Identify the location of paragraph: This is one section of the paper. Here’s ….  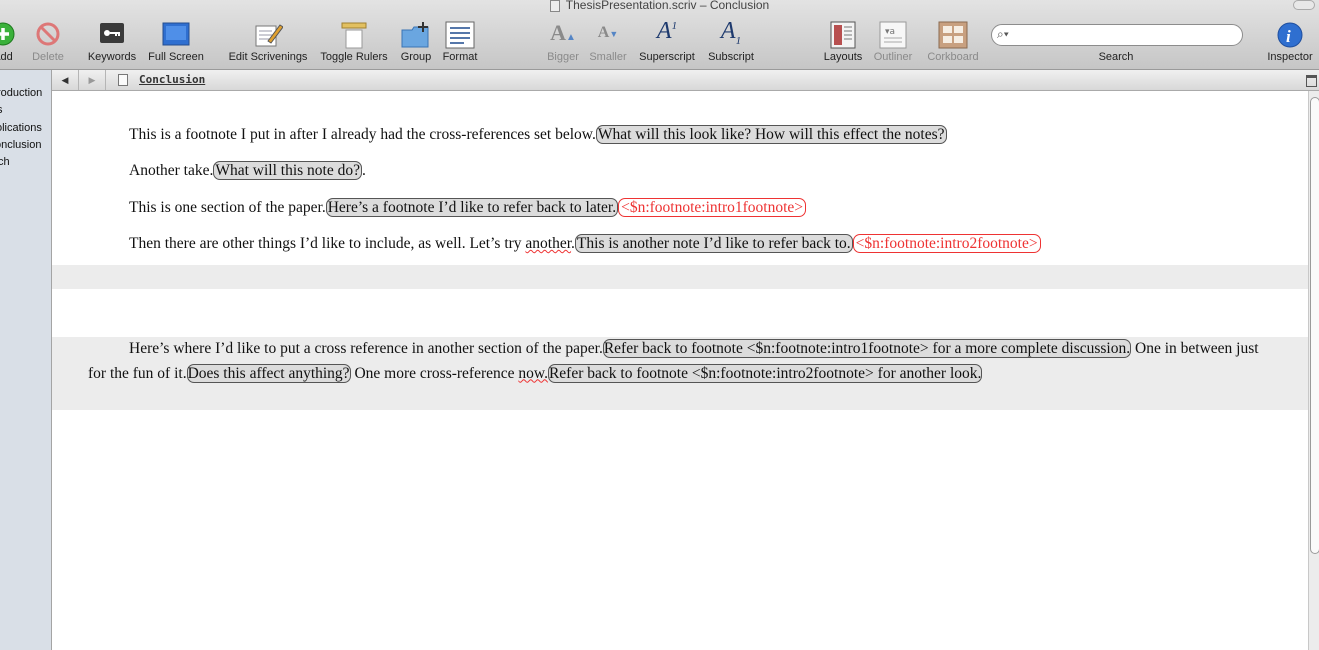
(468, 207).